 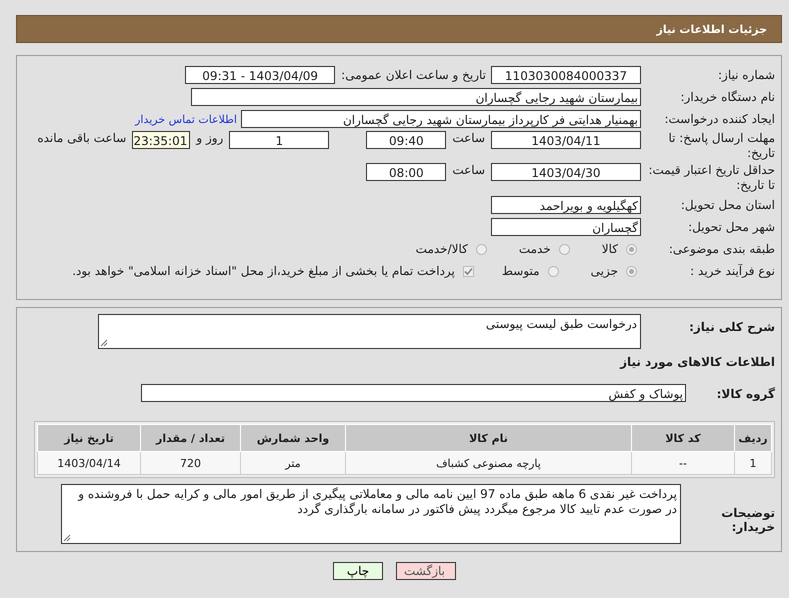 What do you see at coordinates (566, 140) in the screenshot?
I see `reply-date-field: 1403/04/11` at bounding box center [566, 140].